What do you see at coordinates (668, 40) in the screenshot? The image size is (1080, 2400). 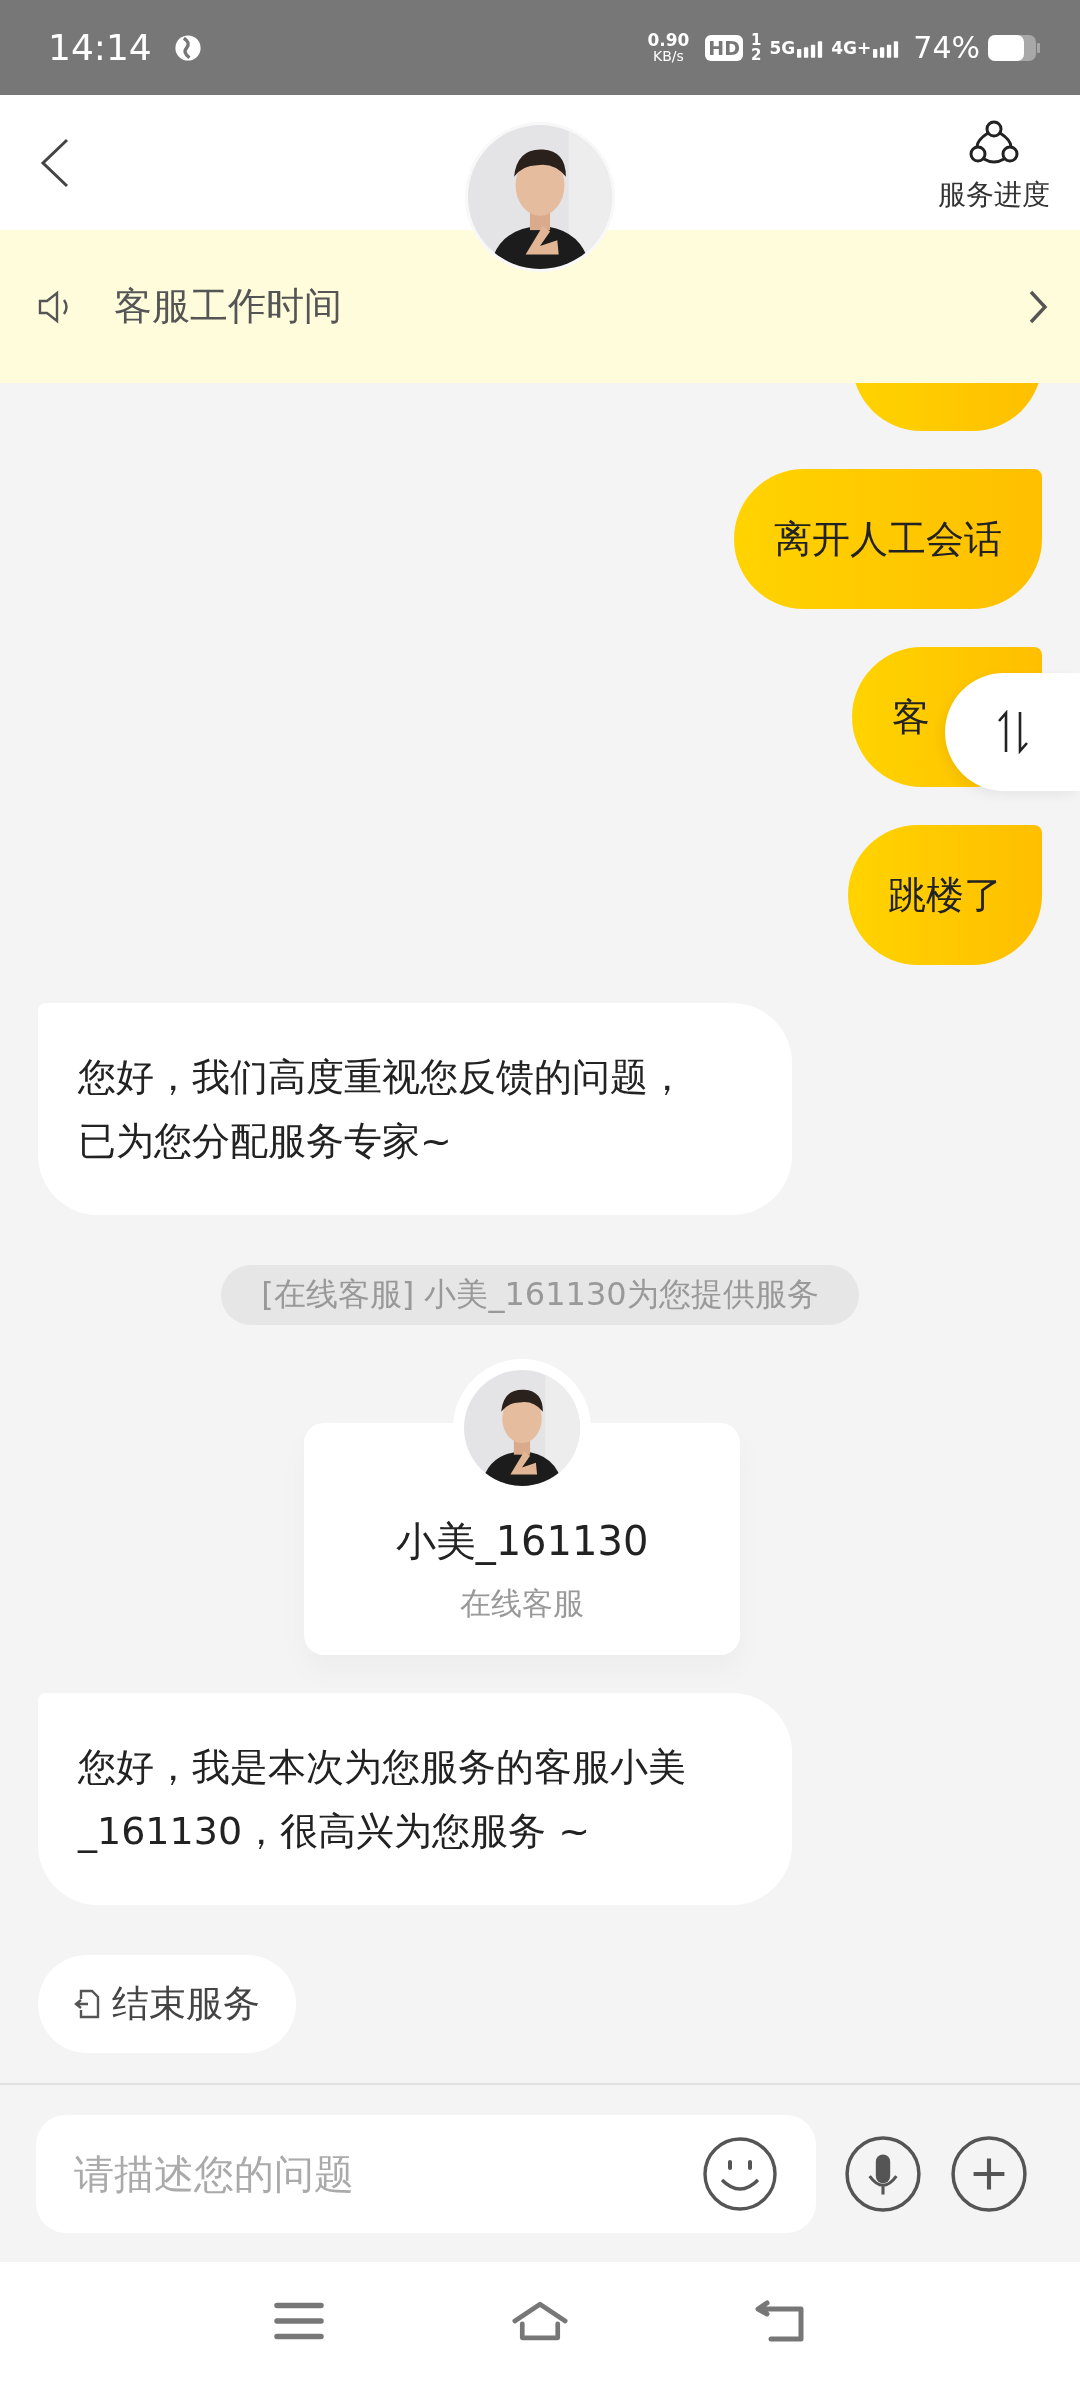 I see `network-speed: 0.90` at bounding box center [668, 40].